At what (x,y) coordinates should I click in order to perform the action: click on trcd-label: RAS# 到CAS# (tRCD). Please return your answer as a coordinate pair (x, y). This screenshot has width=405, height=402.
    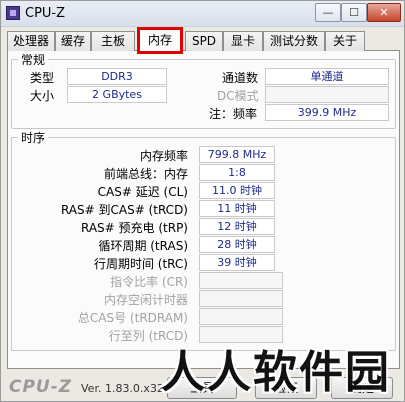
    Looking at the image, I should click on (124, 210).